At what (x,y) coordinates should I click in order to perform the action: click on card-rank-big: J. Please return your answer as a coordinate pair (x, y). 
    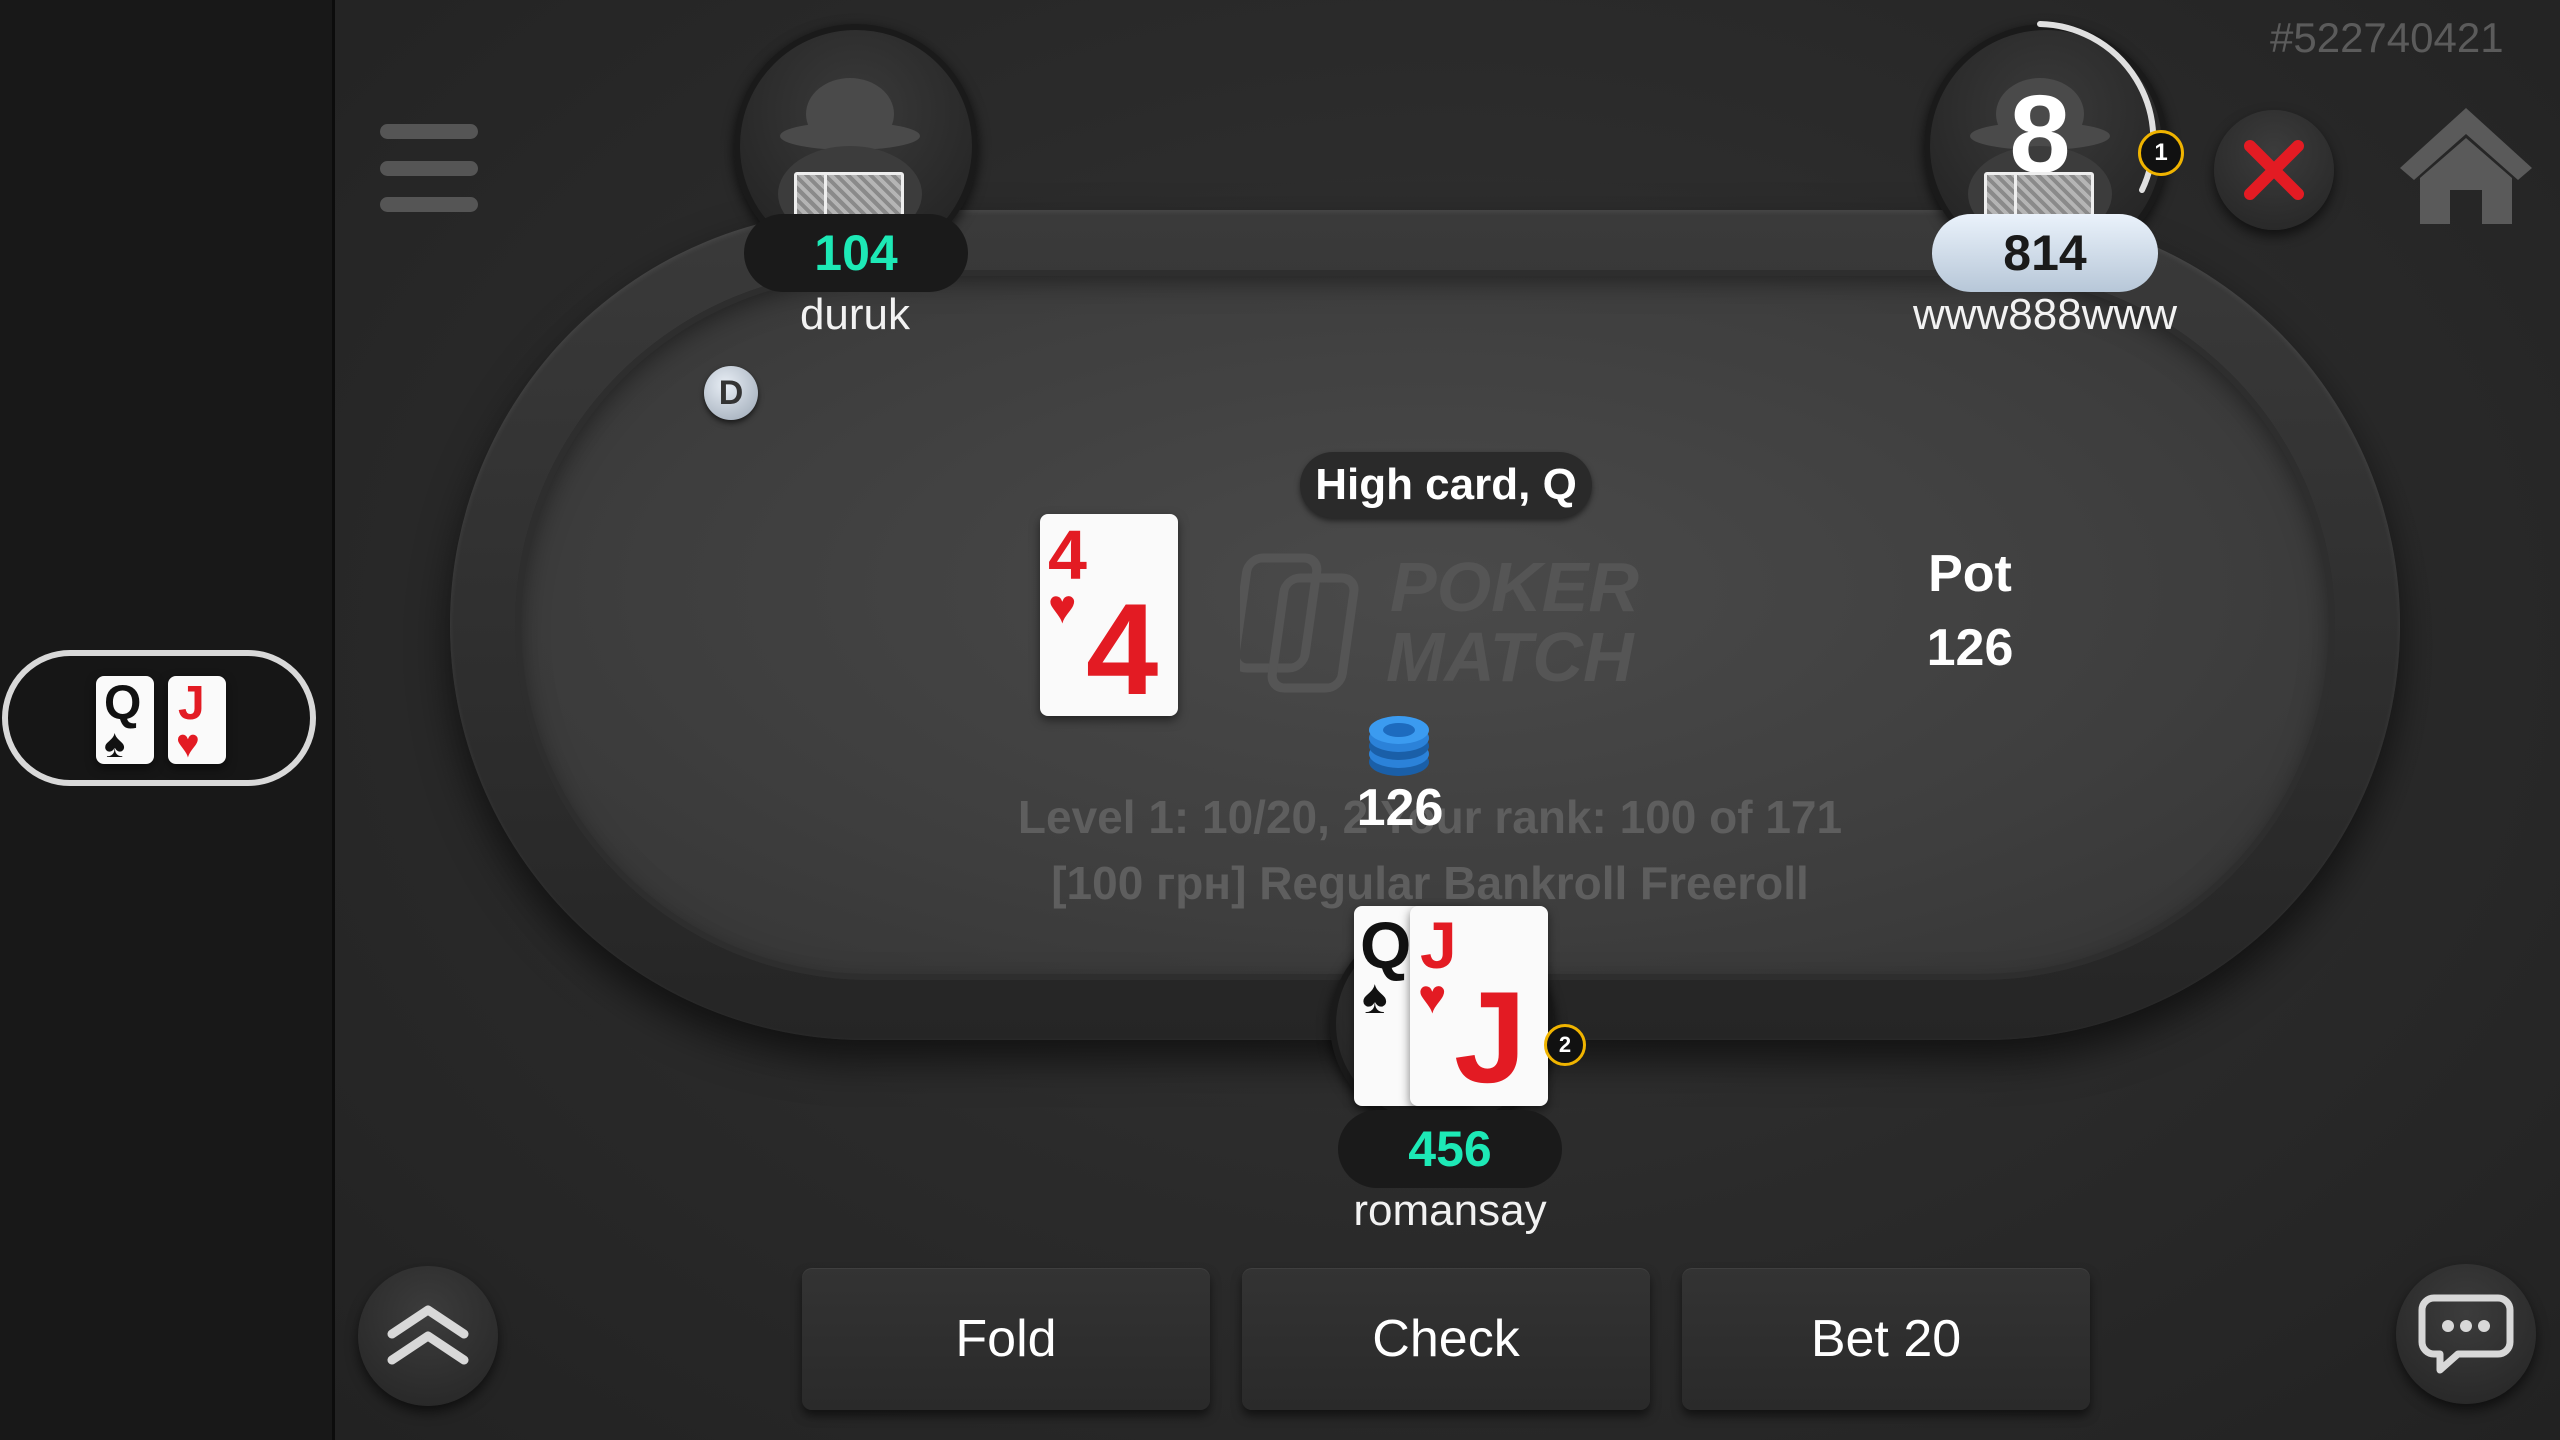
    Looking at the image, I should click on (1490, 1035).